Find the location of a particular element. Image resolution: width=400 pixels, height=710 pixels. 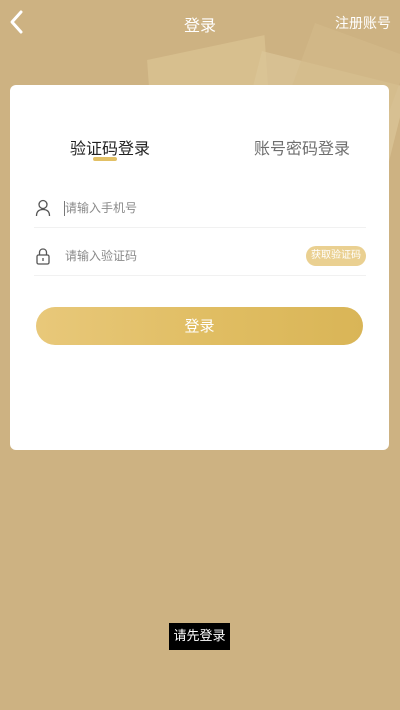

phone-input is located at coordinates (180, 208).